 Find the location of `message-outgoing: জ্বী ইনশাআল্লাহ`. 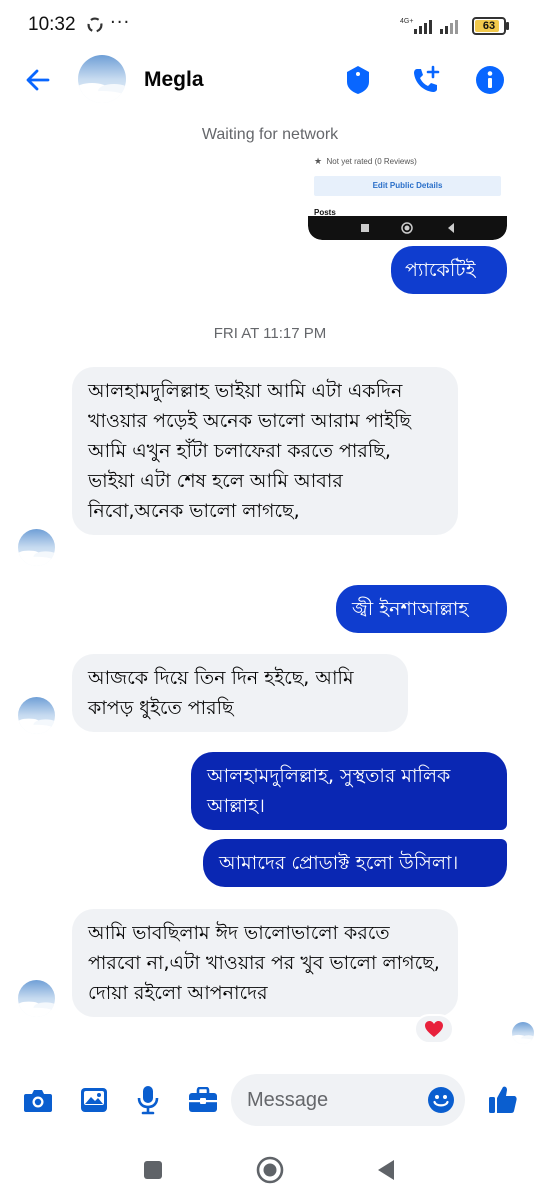

message-outgoing: জ্বী ইনশাআল্লাহ is located at coordinates (421, 609).